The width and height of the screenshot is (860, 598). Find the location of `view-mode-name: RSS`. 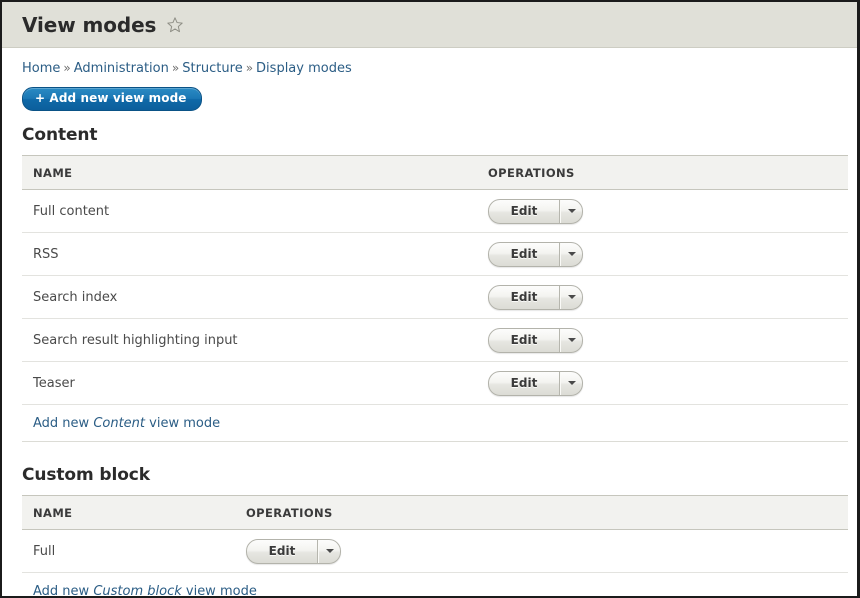

view-mode-name: RSS is located at coordinates (249, 254).